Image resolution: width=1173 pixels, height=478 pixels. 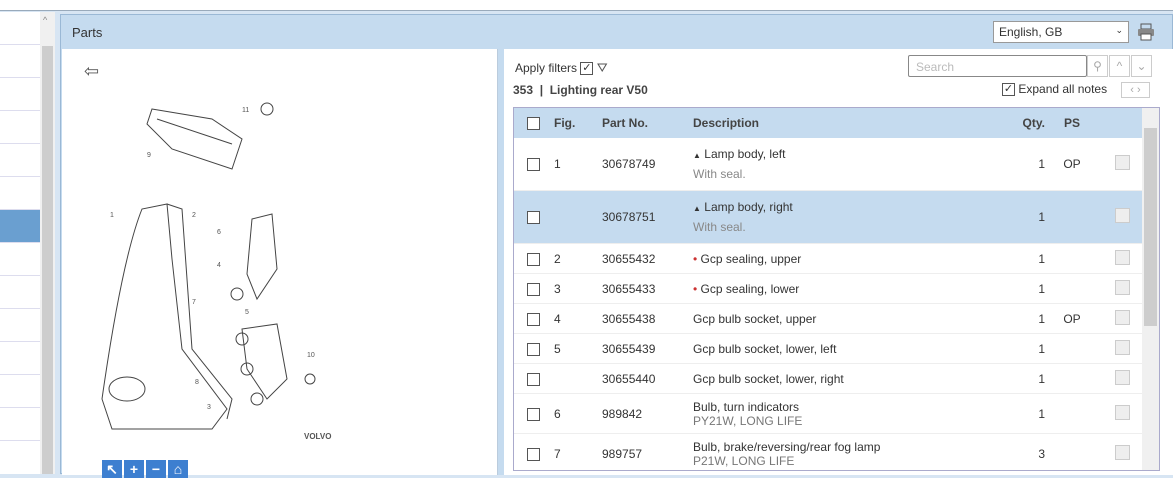 I want to click on description-text: Gcp sealing, lower, so click(x=750, y=288).